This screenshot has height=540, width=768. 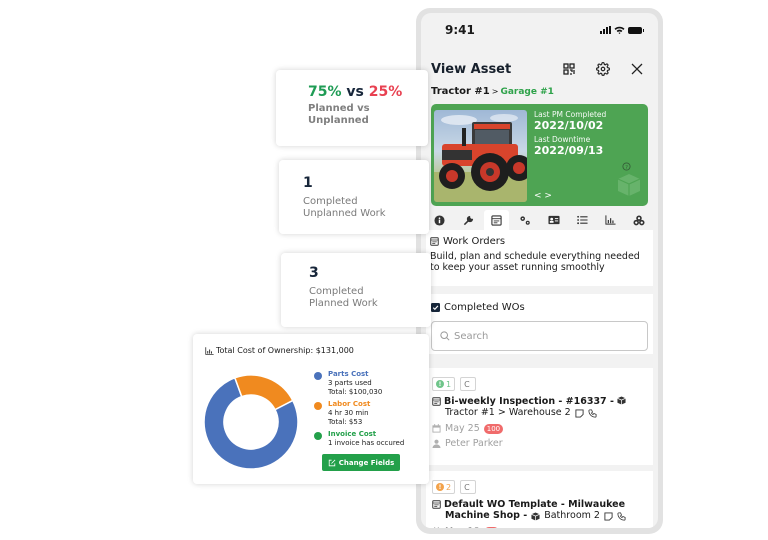 I want to click on last-downtime-value: 2022/09/13, so click(x=569, y=150).